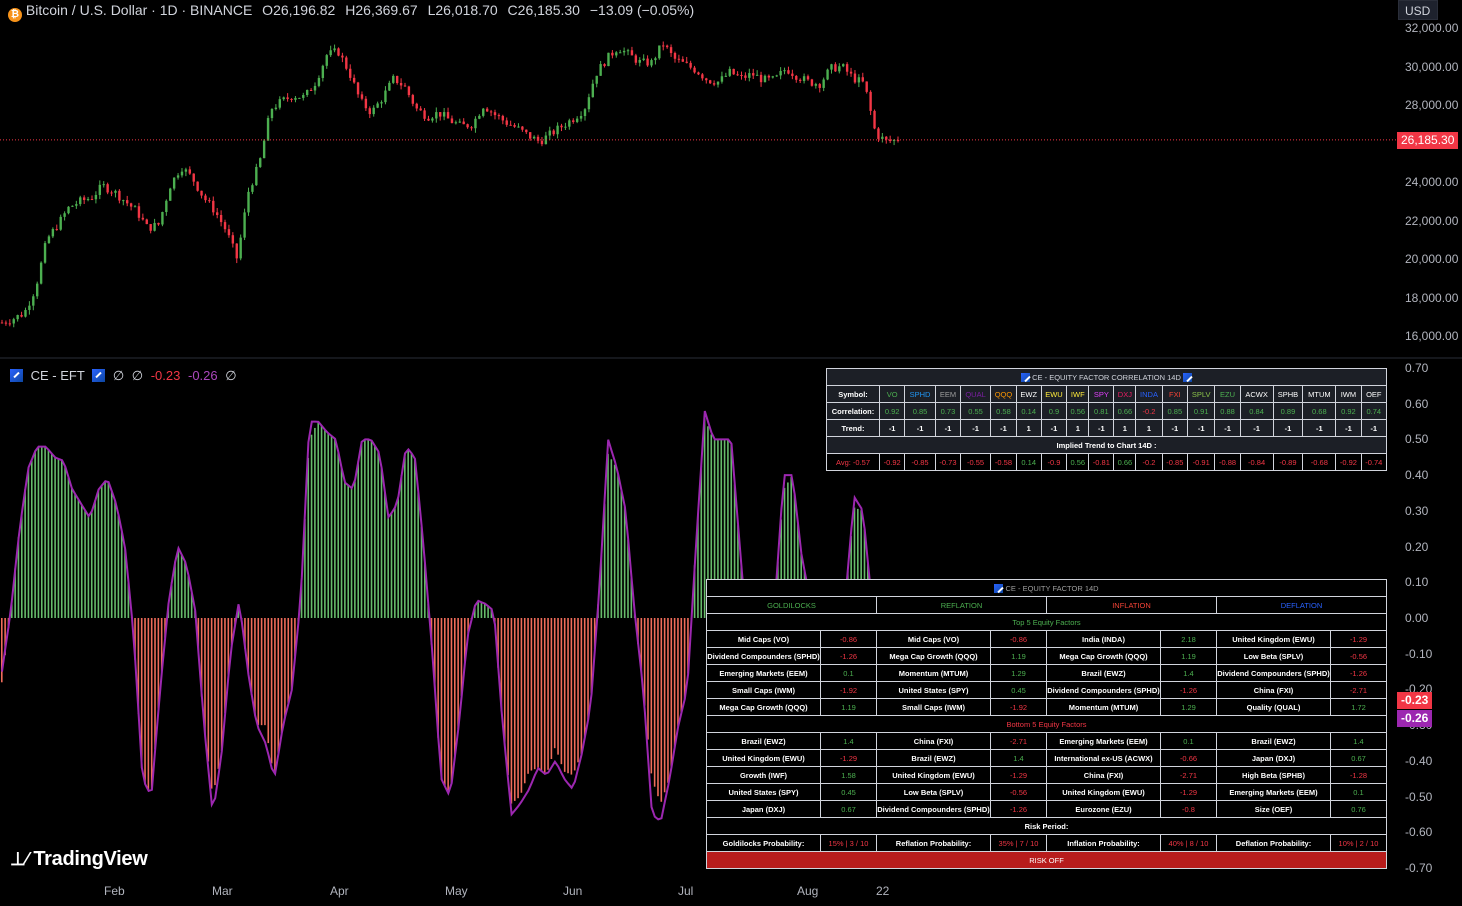  Describe the element at coordinates (1103, 792) in the screenshot. I see `factor-name: United Kingdom (EWU)` at that location.